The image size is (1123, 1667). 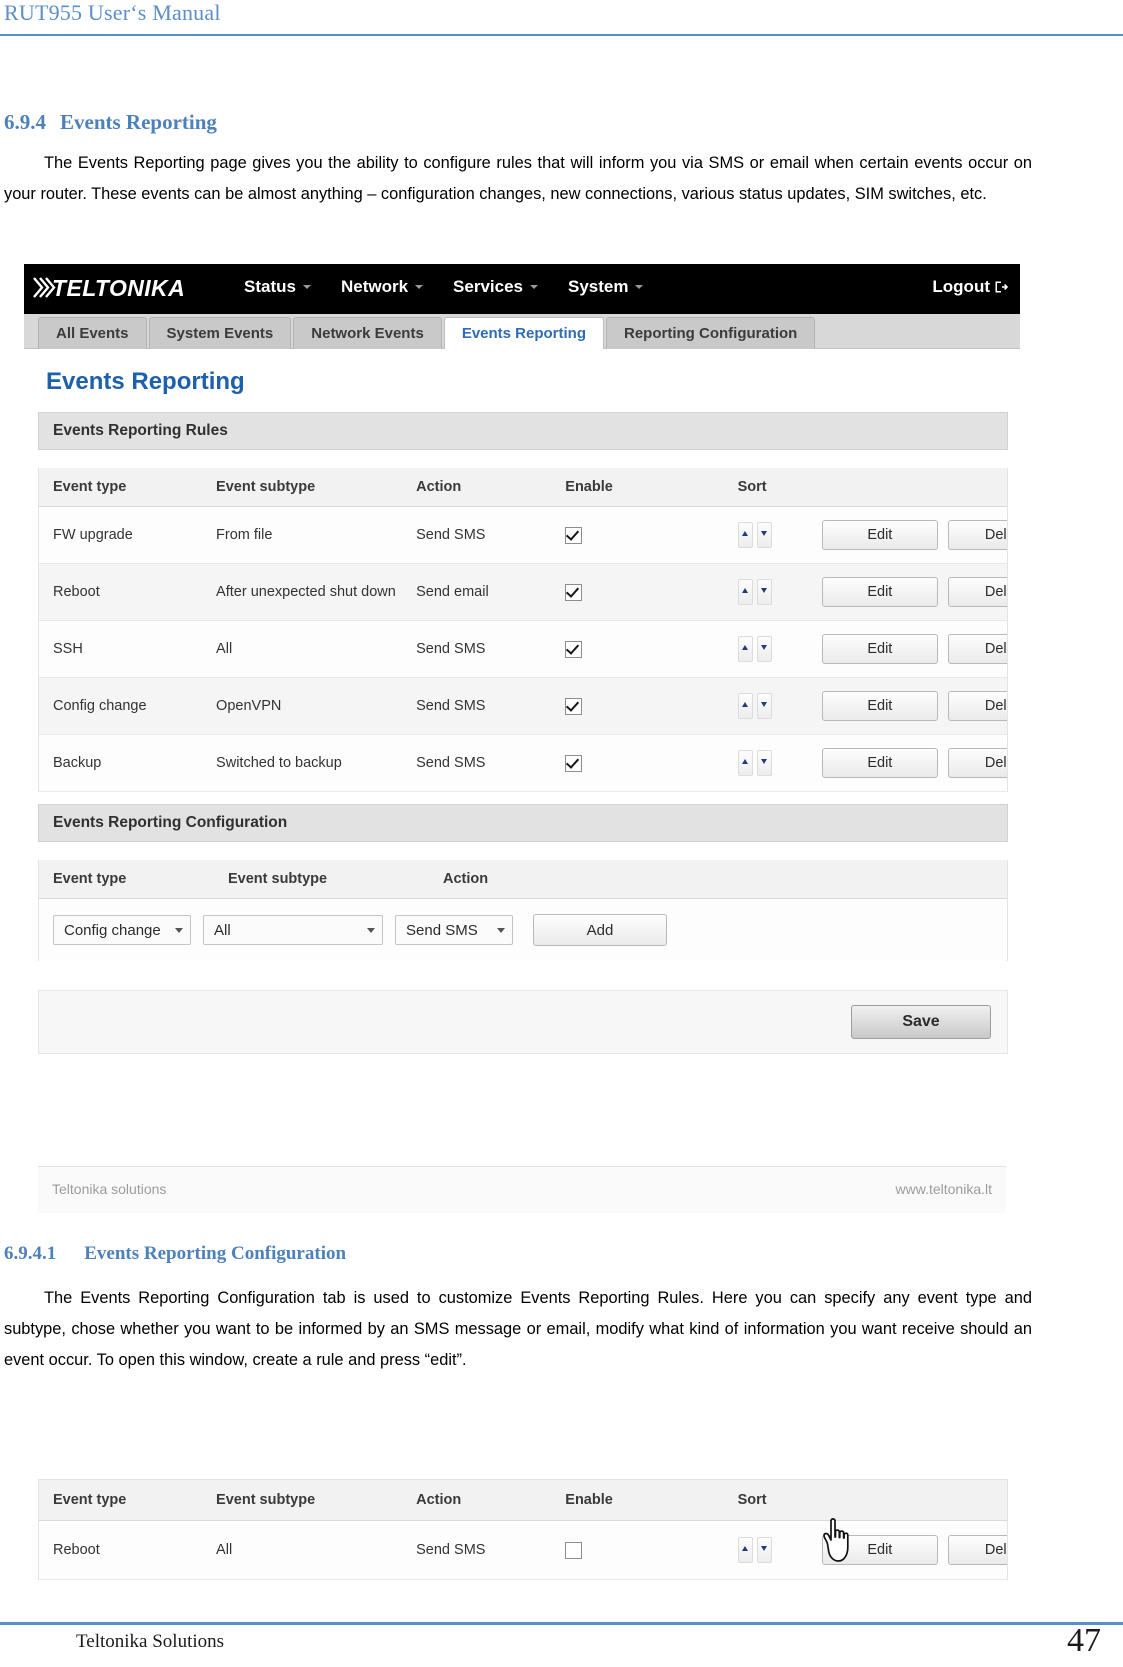 I want to click on column-header-enable: Enable, so click(x=589, y=487).